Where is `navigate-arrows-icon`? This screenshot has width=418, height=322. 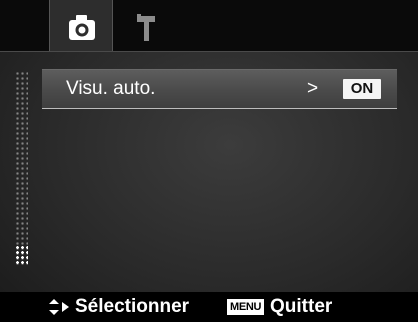
navigate-arrows-icon is located at coordinates (59, 307).